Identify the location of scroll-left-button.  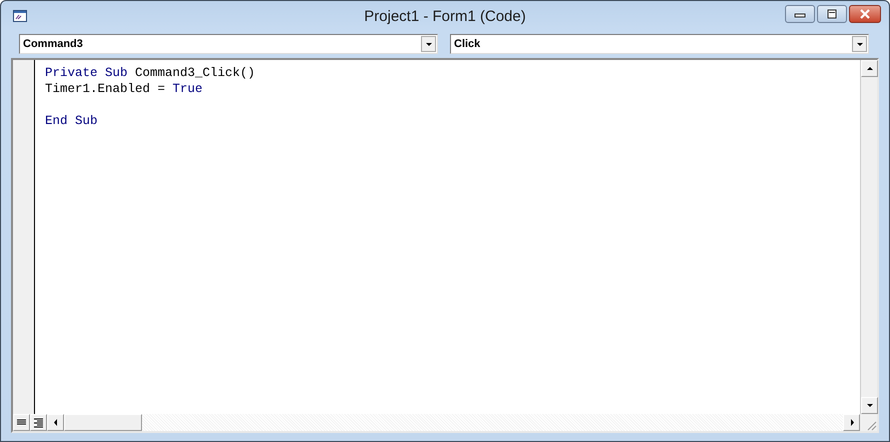
(55, 422).